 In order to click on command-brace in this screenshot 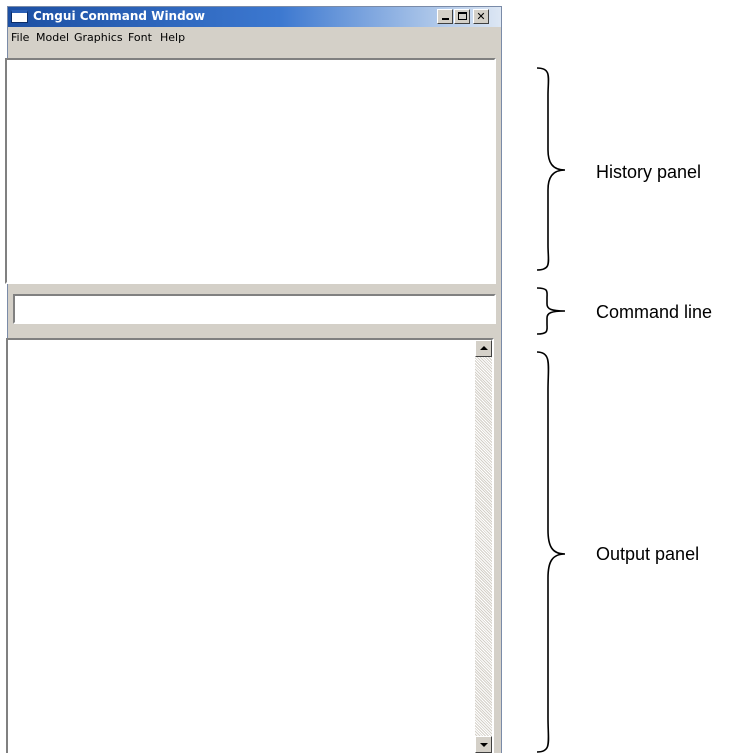, I will do `click(551, 311)`.